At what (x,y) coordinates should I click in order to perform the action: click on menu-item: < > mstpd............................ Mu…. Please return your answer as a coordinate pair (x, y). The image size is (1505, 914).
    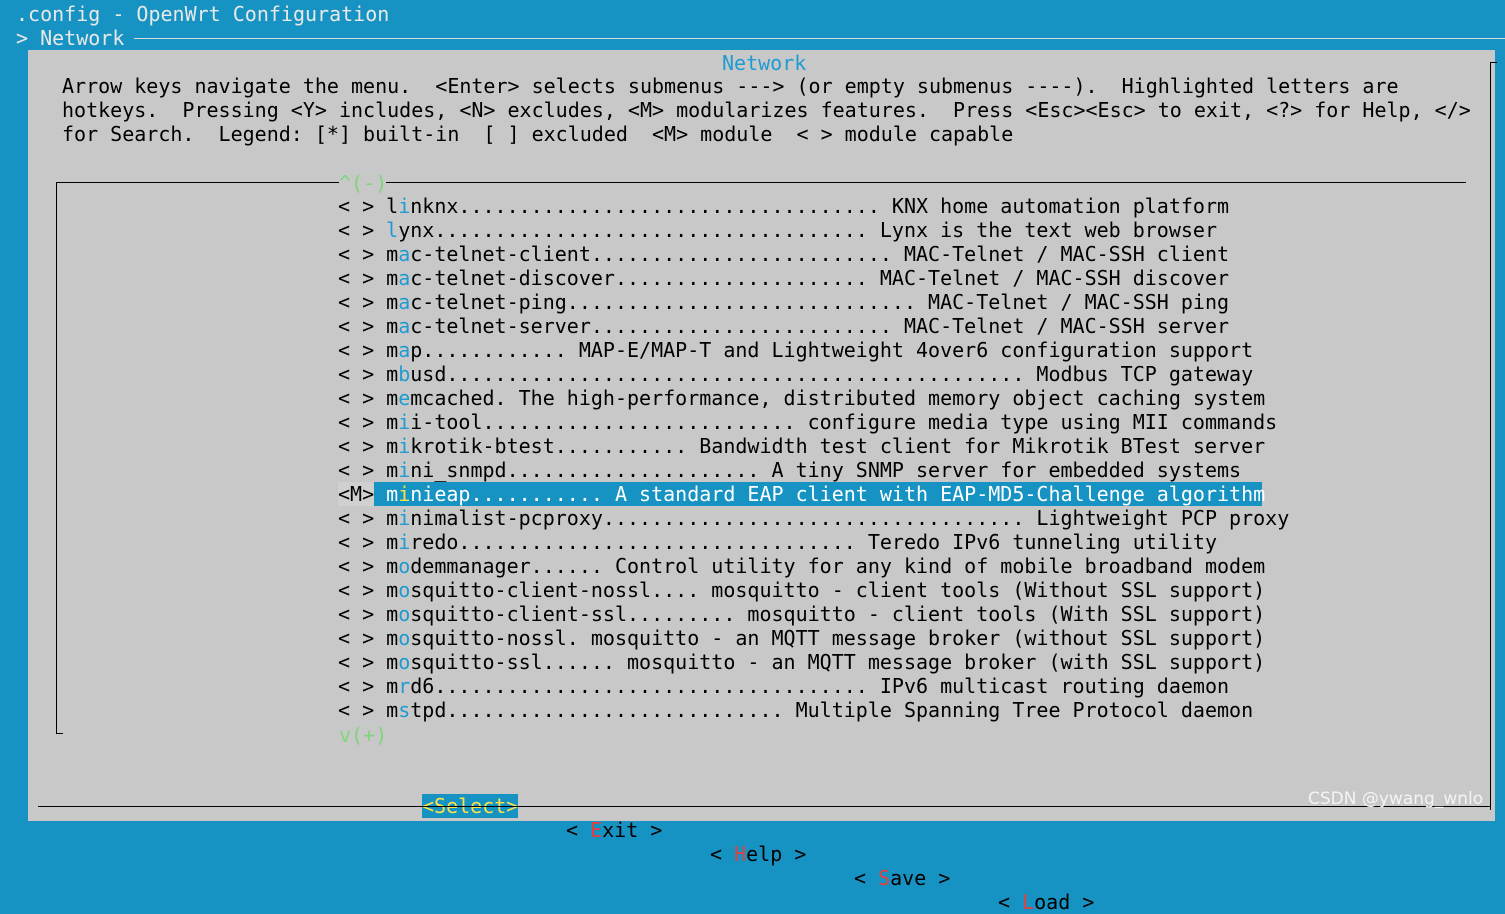
    Looking at the image, I should click on (800, 710).